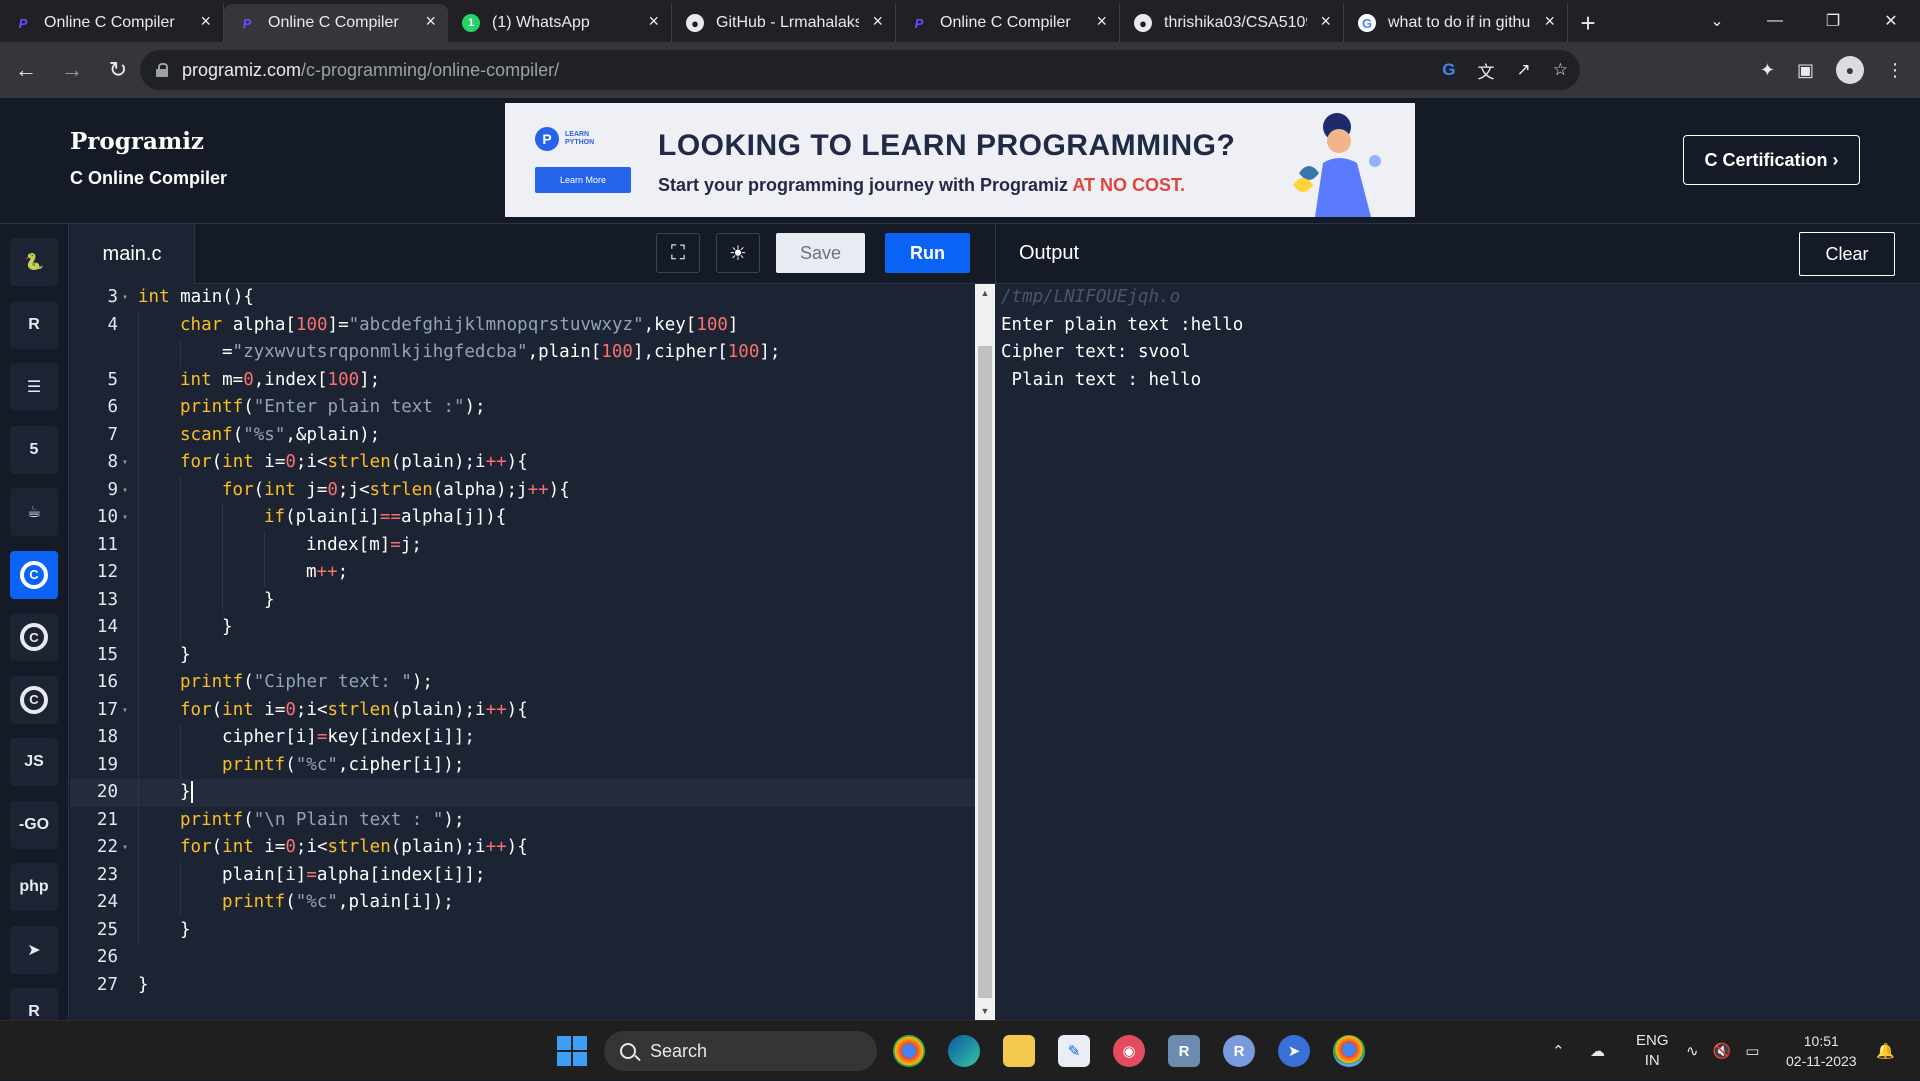 The width and height of the screenshot is (1920, 1081). I want to click on code-text: printf("%c",plain[i]);, so click(338, 903).